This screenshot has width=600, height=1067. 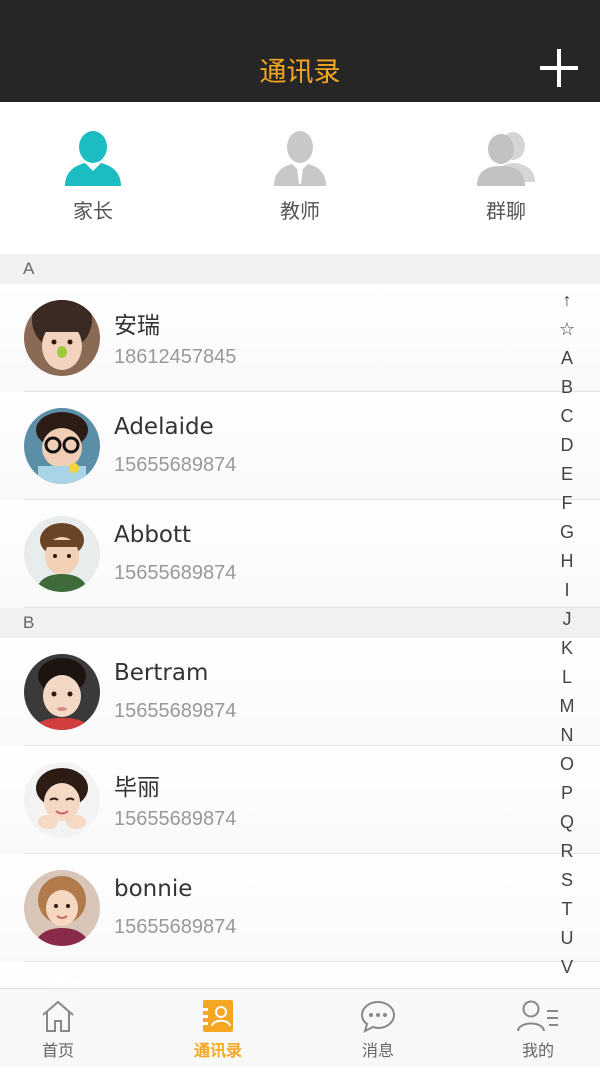 What do you see at coordinates (567, 416) in the screenshot?
I see `index-letter: C` at bounding box center [567, 416].